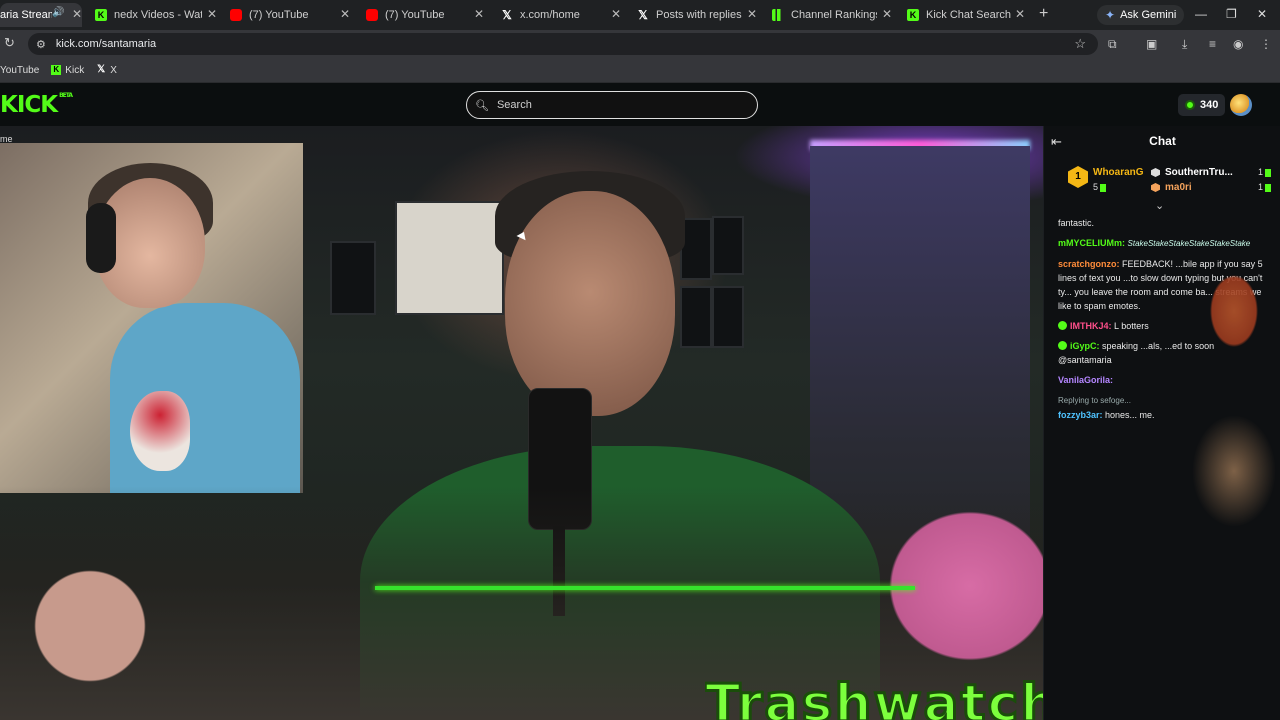 This screenshot has height=720, width=1280. Describe the element at coordinates (1155, 187) in the screenshot. I see `hex-badge-icon` at that location.